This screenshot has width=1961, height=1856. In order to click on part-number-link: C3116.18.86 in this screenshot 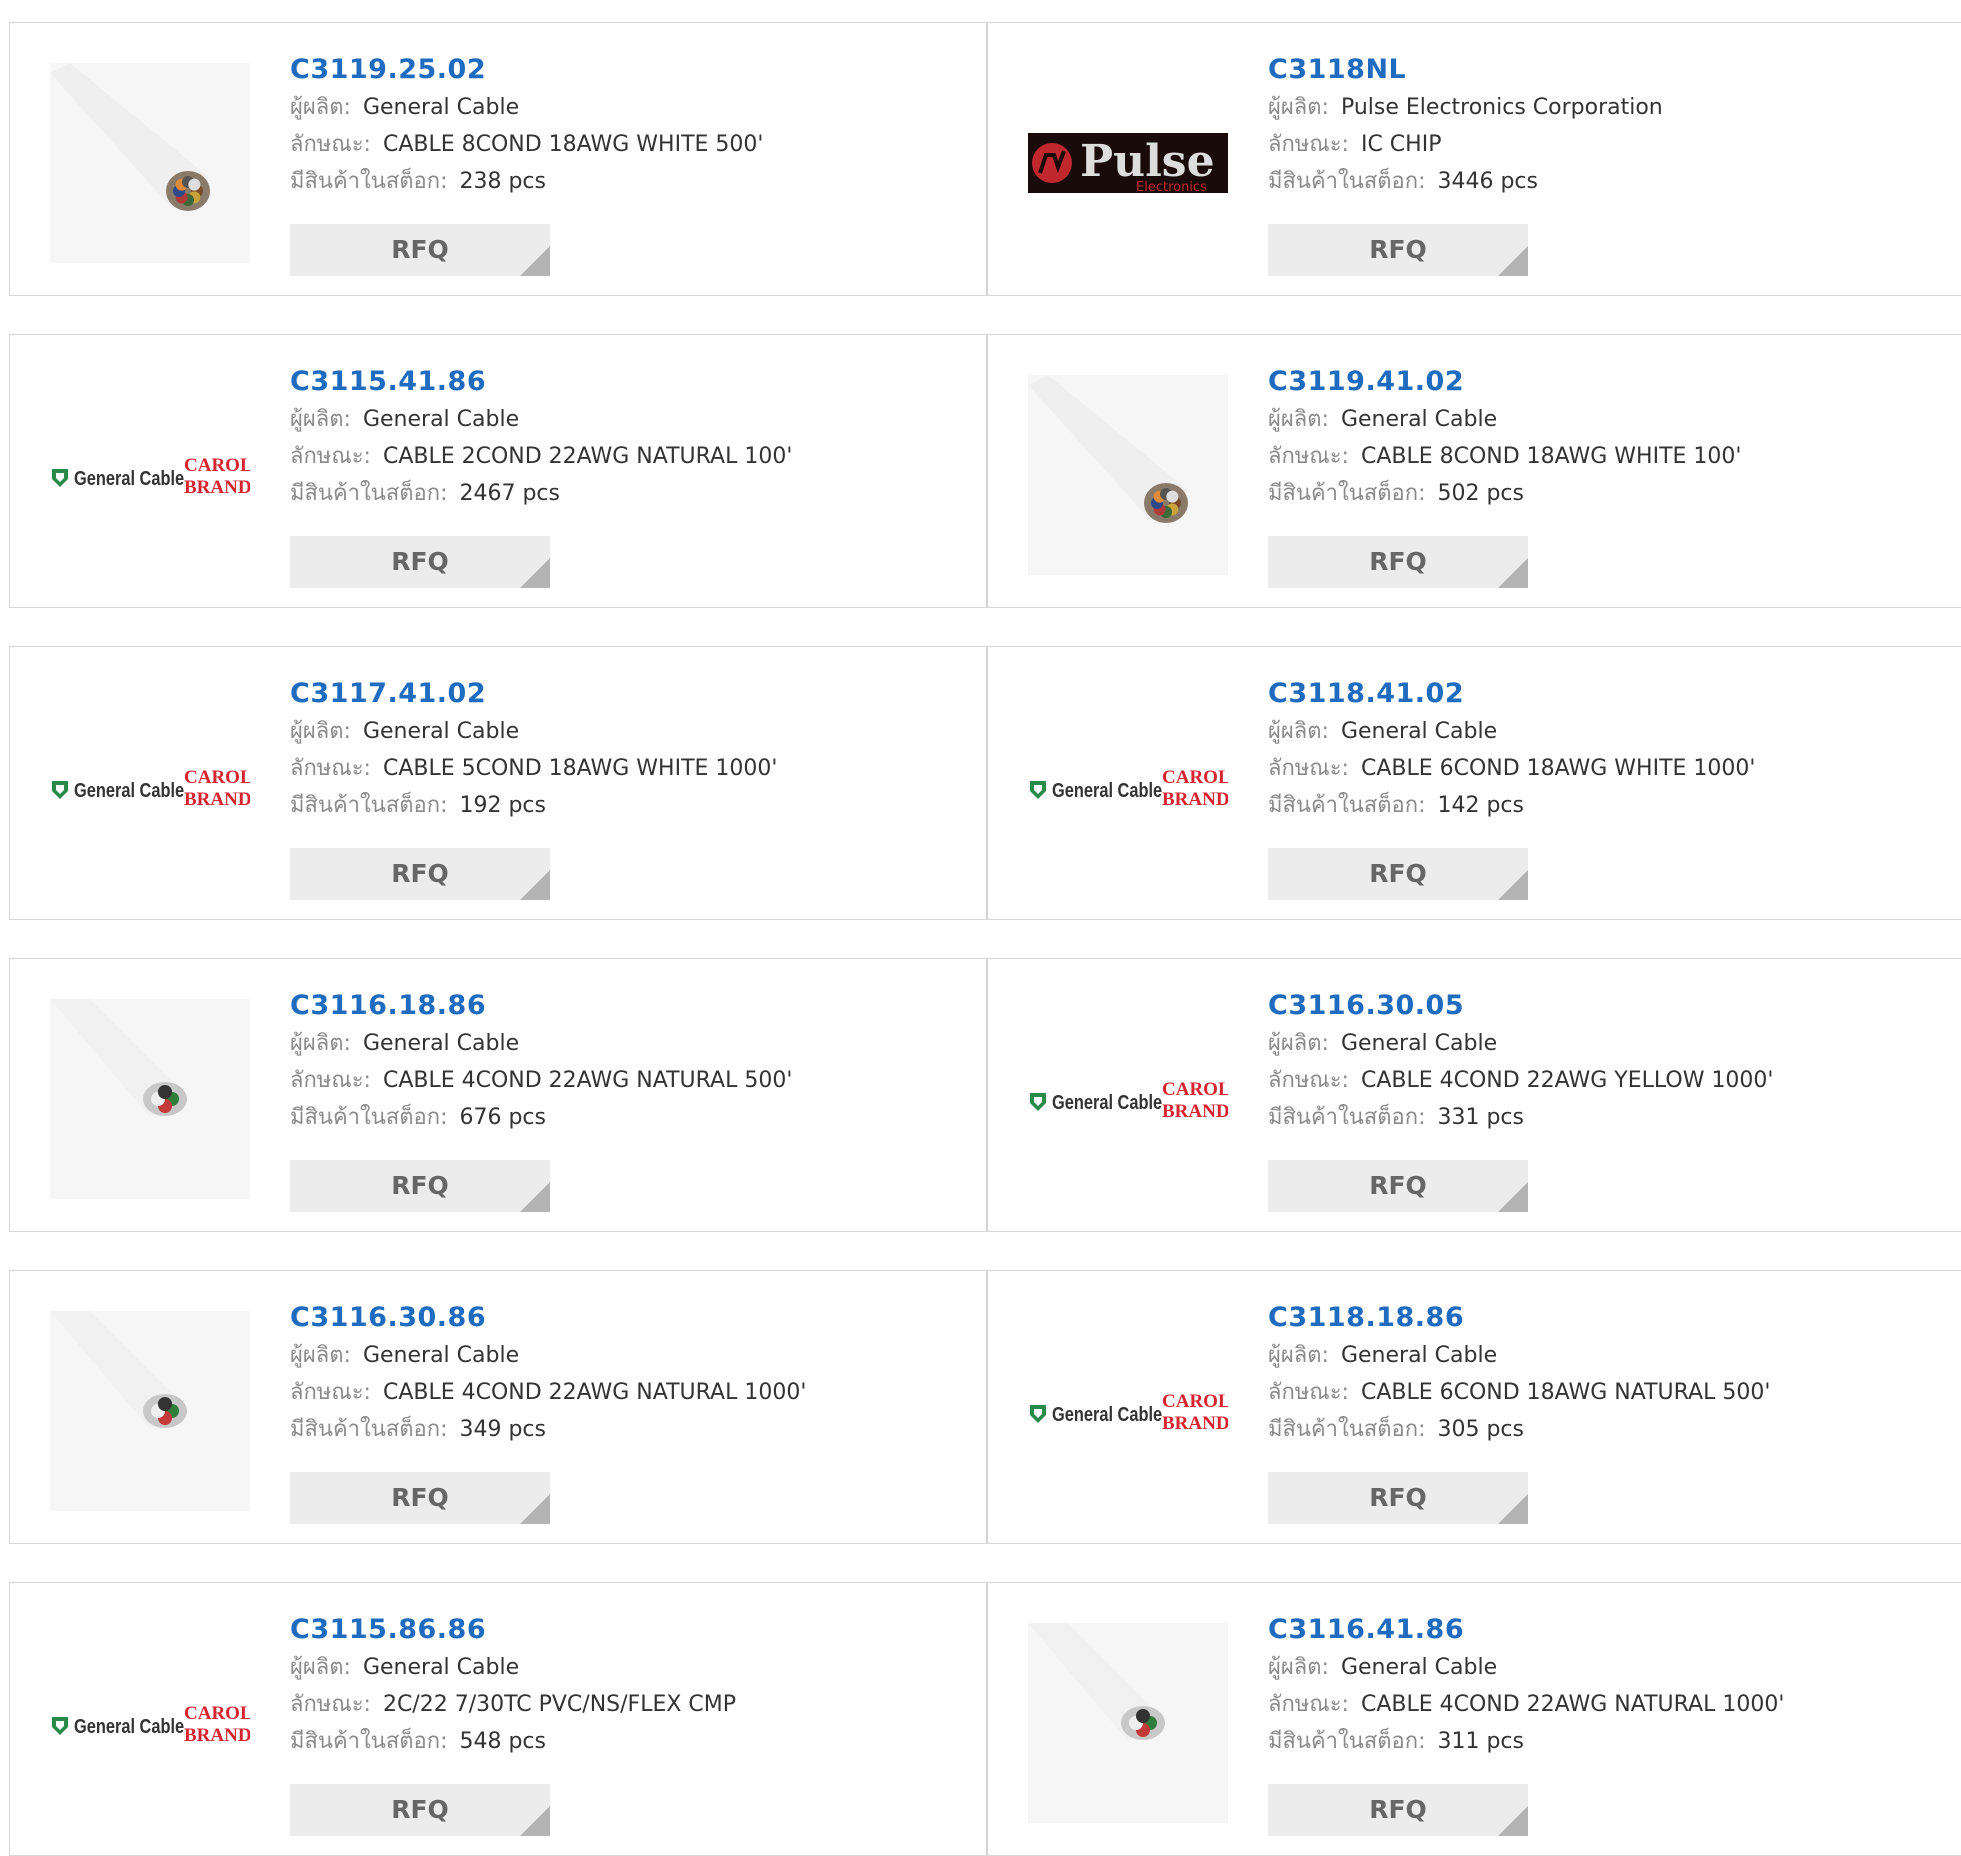, I will do `click(628, 1006)`.